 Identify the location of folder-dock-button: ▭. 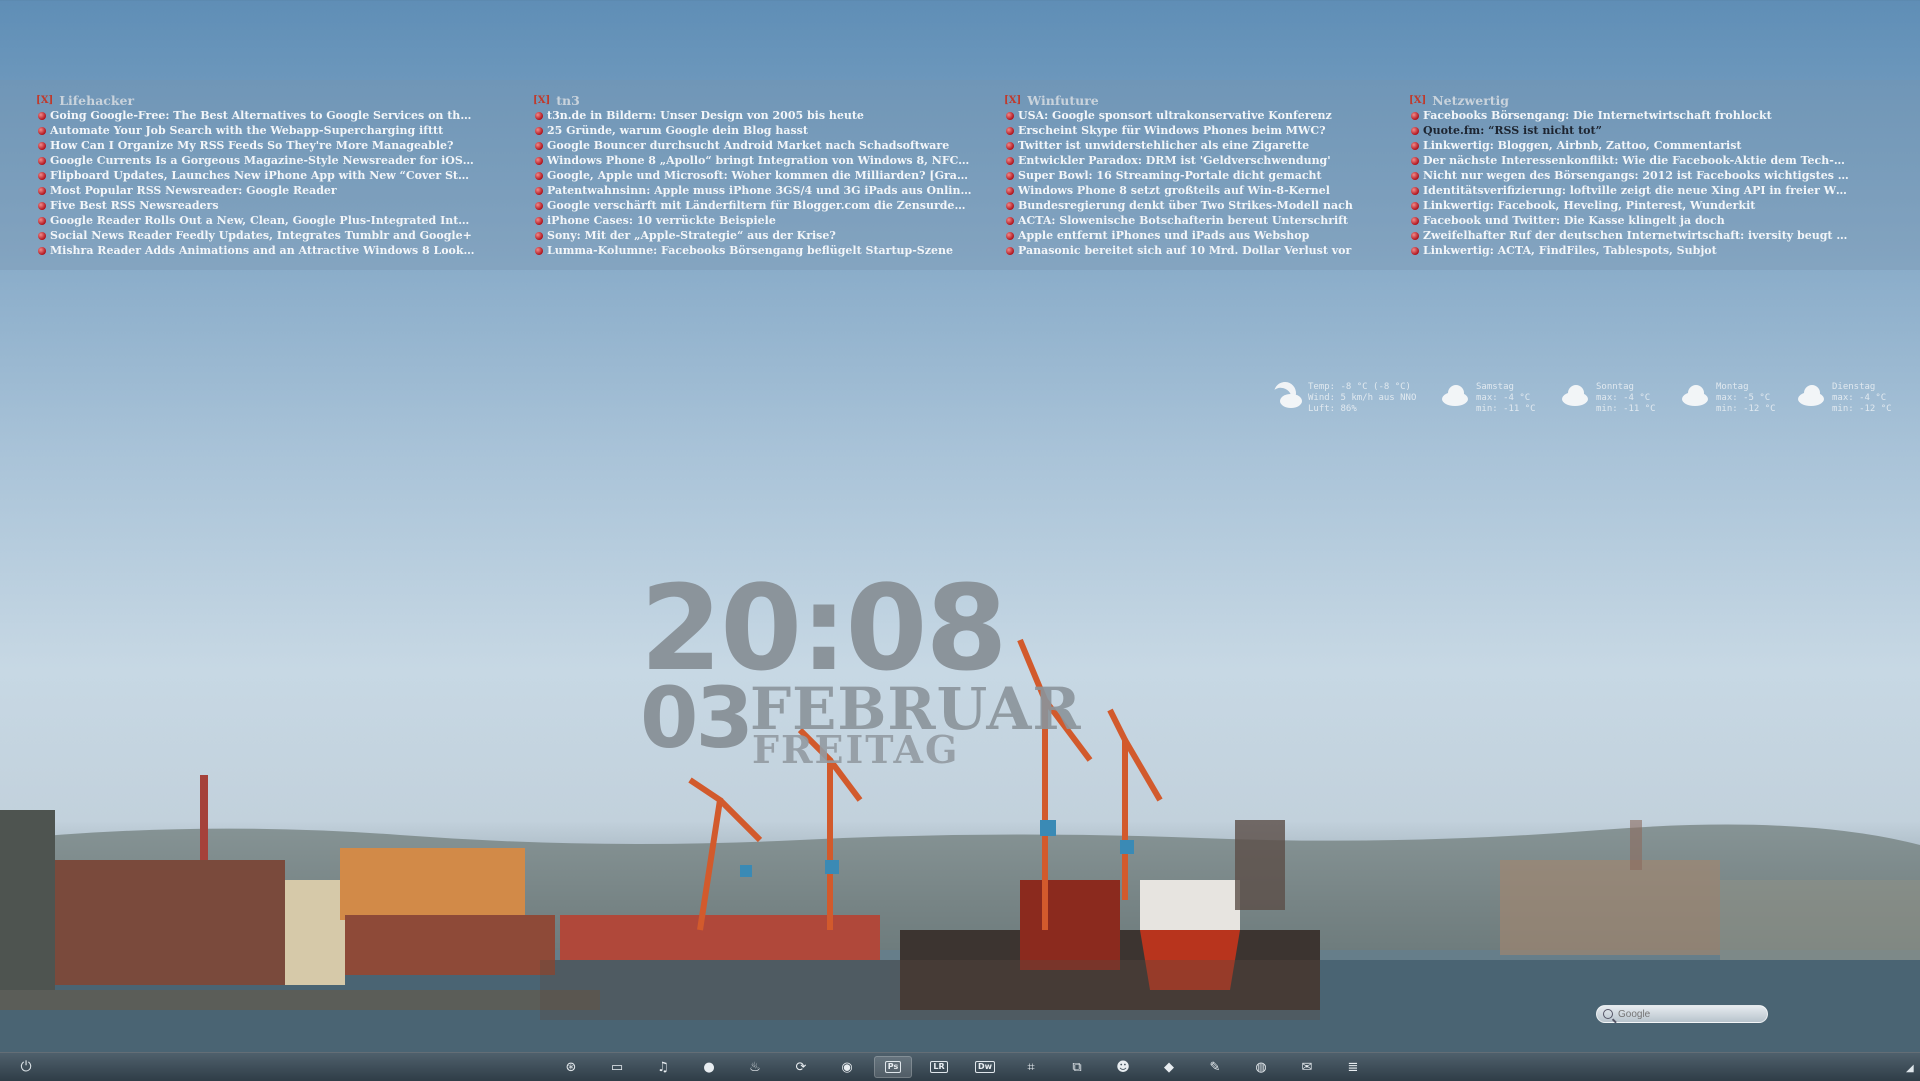
(617, 1067).